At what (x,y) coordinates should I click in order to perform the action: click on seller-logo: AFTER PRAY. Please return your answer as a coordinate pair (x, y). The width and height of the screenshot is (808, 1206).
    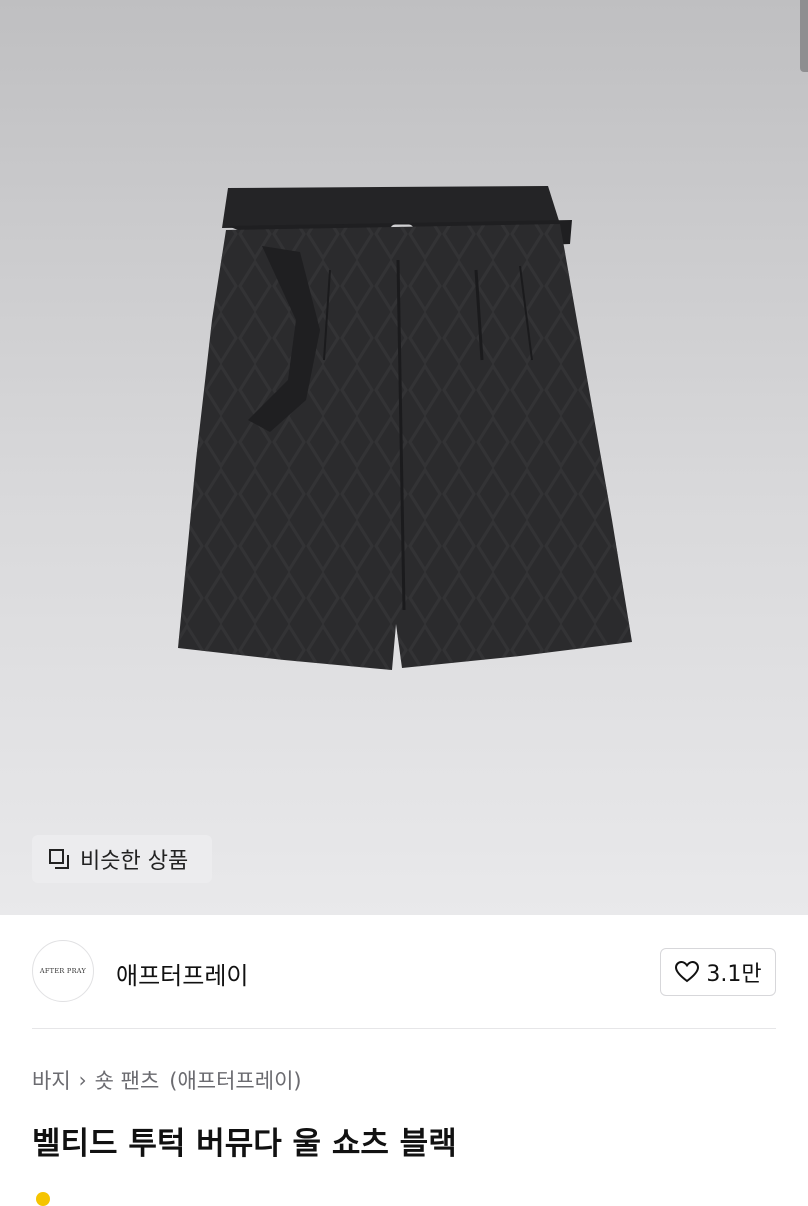
    Looking at the image, I should click on (63, 971).